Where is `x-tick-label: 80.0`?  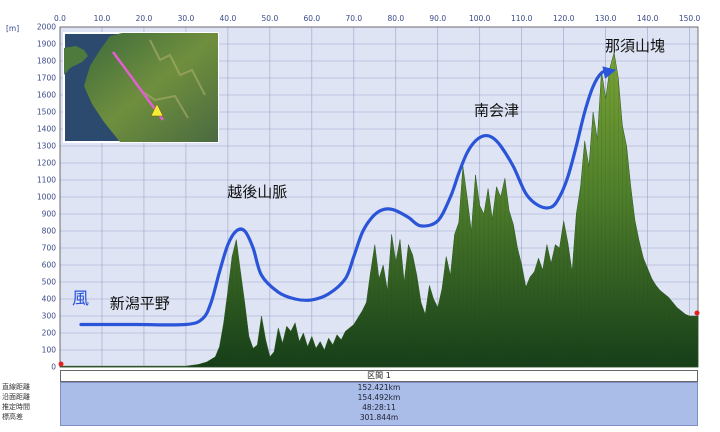 x-tick-label: 80.0 is located at coordinates (395, 18).